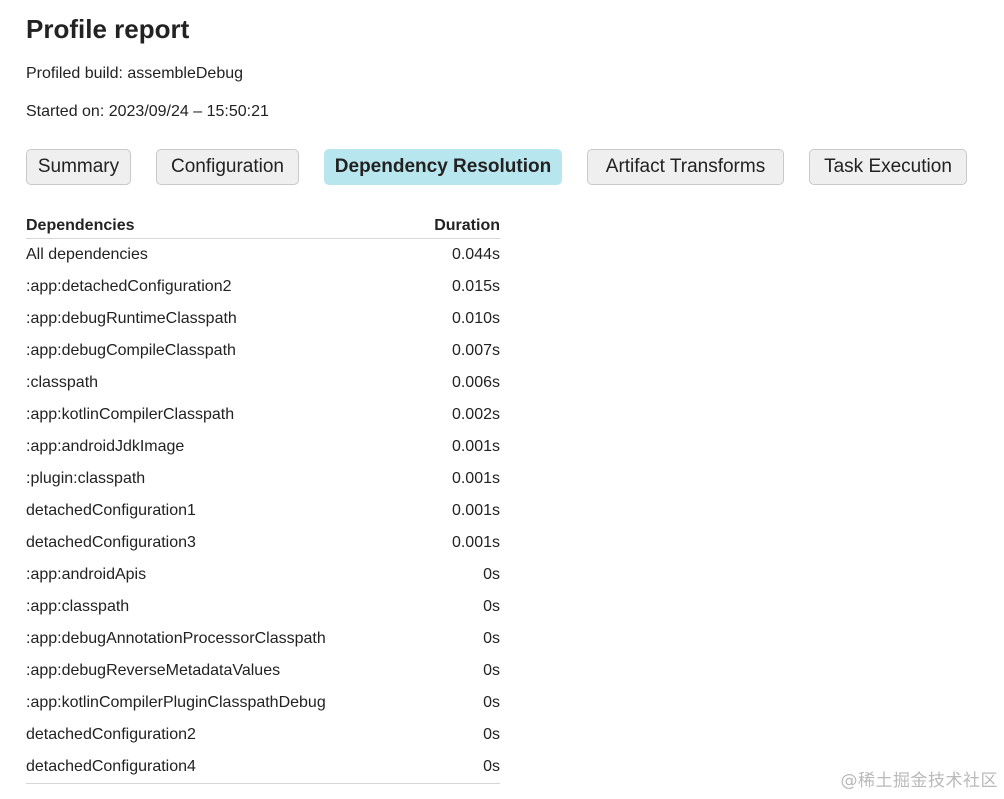 The image size is (1004, 799). I want to click on table-header-row: Dependencies Duration, so click(263, 226).